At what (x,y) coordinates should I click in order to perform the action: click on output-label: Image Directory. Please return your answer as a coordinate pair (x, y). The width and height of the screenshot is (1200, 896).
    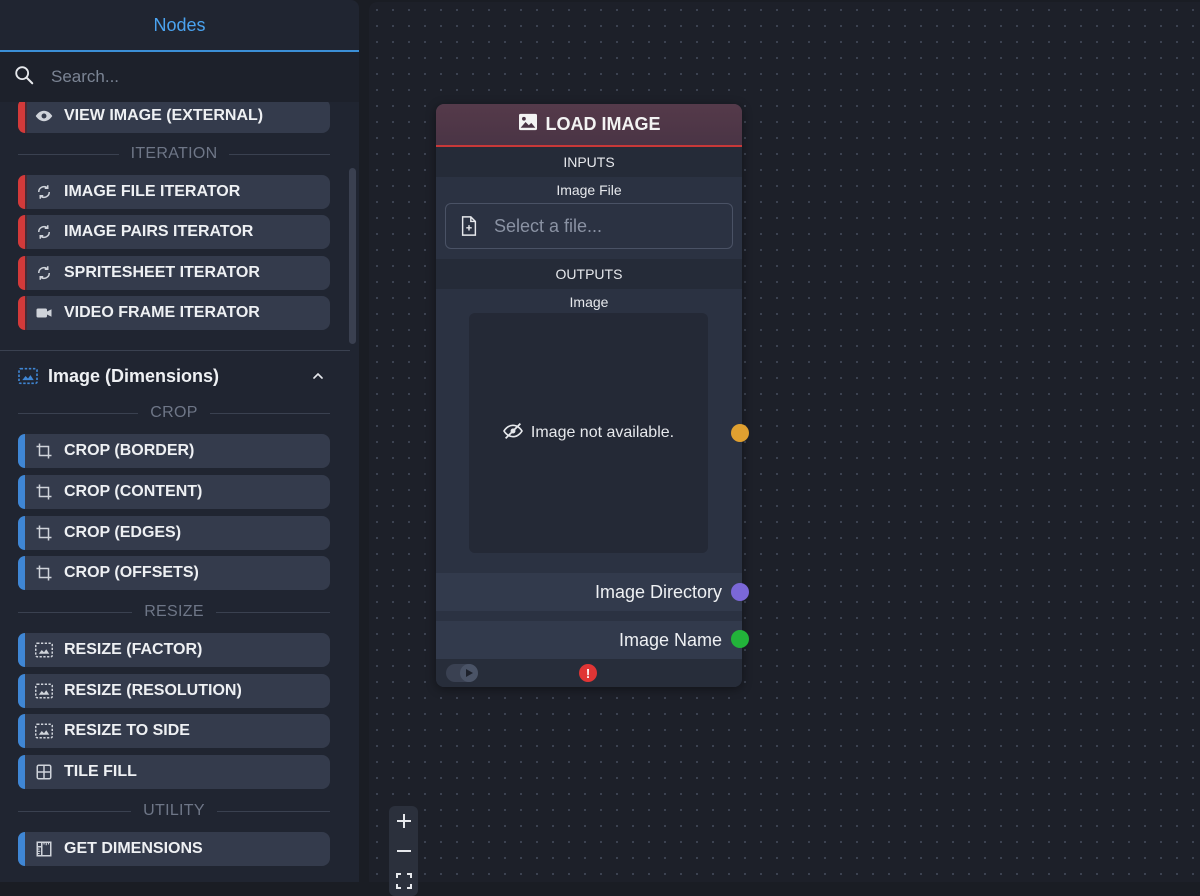
    Looking at the image, I should click on (658, 591).